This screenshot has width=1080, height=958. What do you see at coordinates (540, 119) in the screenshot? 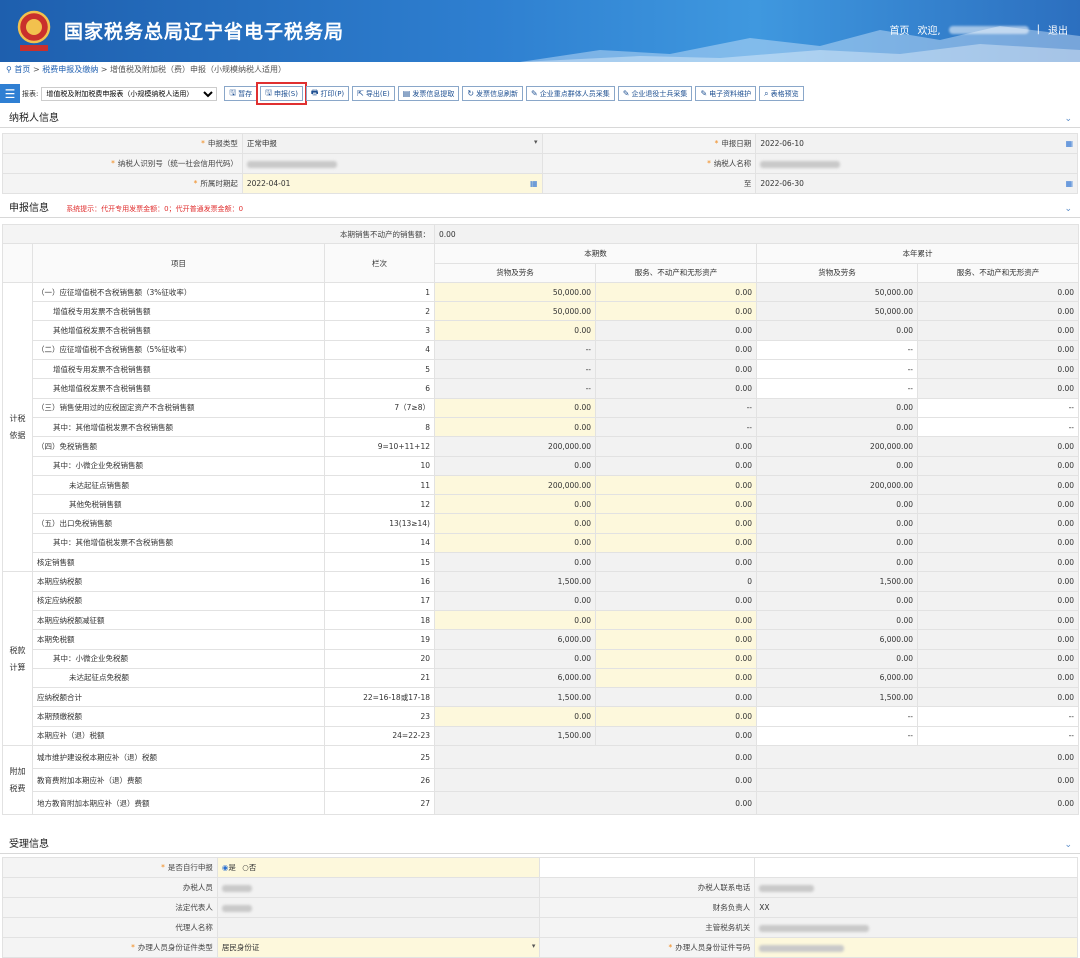
I see `taxpayer-section-header: 纳税人信息 ⌄` at bounding box center [540, 119].